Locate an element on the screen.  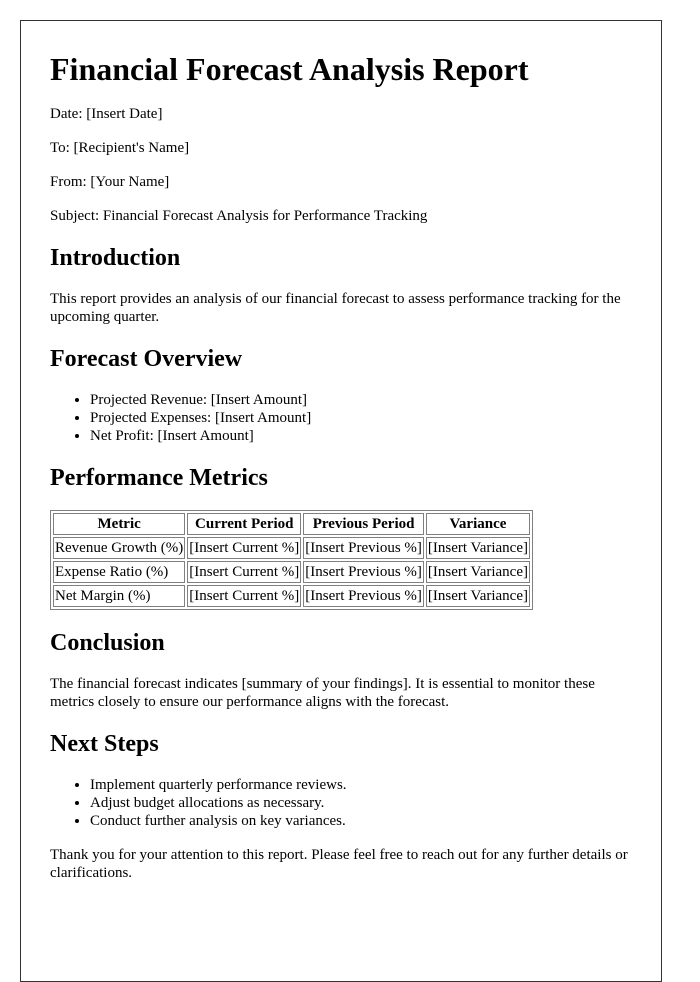
conclusion-heading: Conclusion is located at coordinates (107, 643).